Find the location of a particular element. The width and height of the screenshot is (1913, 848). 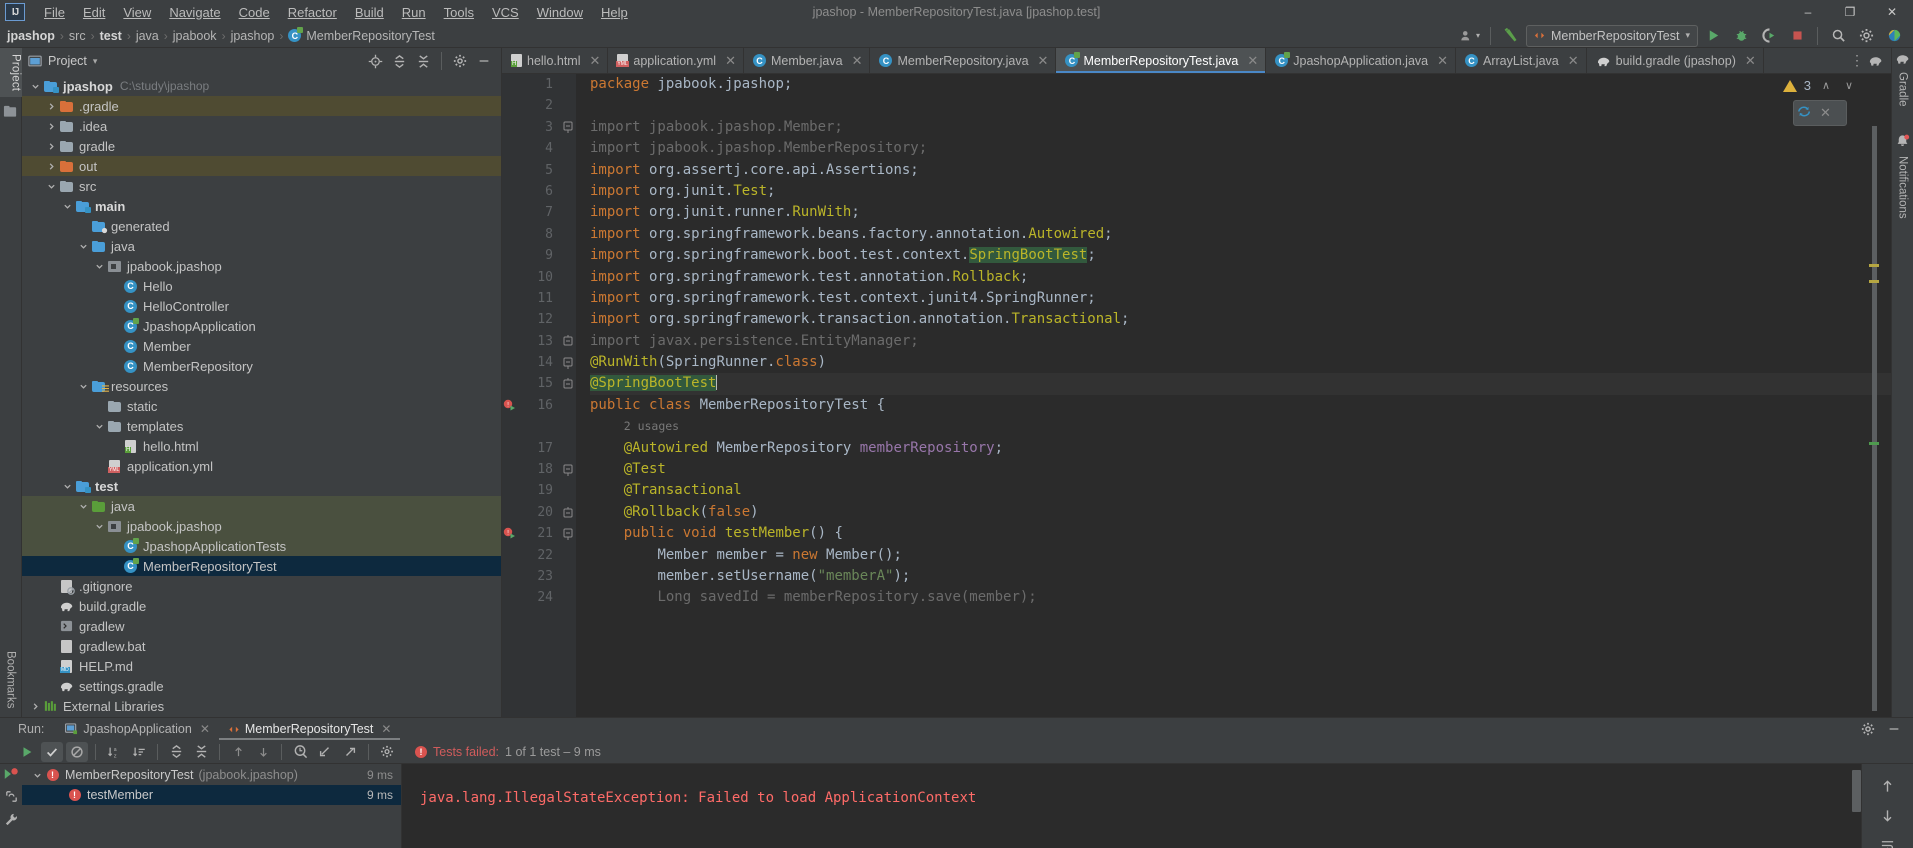

tree-node: C Member is located at coordinates (261, 346).